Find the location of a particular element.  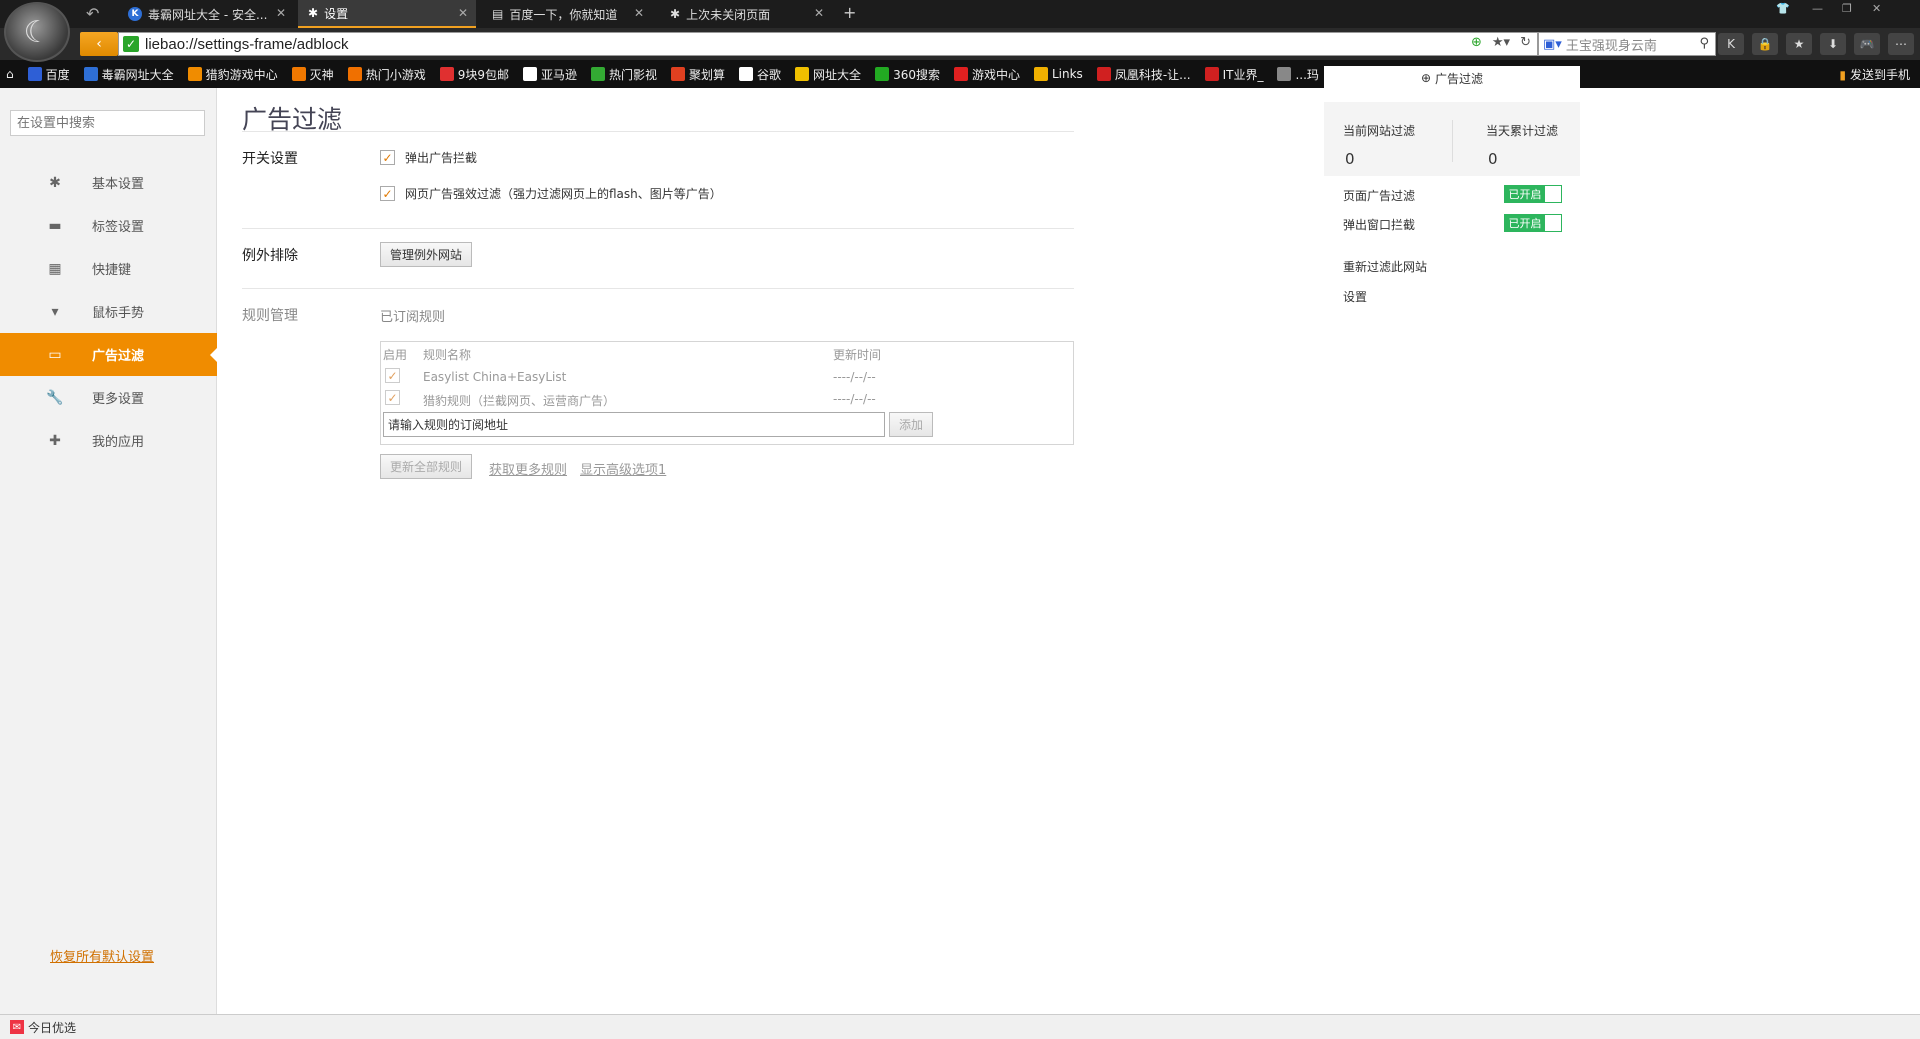

page-filter-toggle: 已开启 is located at coordinates (1533, 194).